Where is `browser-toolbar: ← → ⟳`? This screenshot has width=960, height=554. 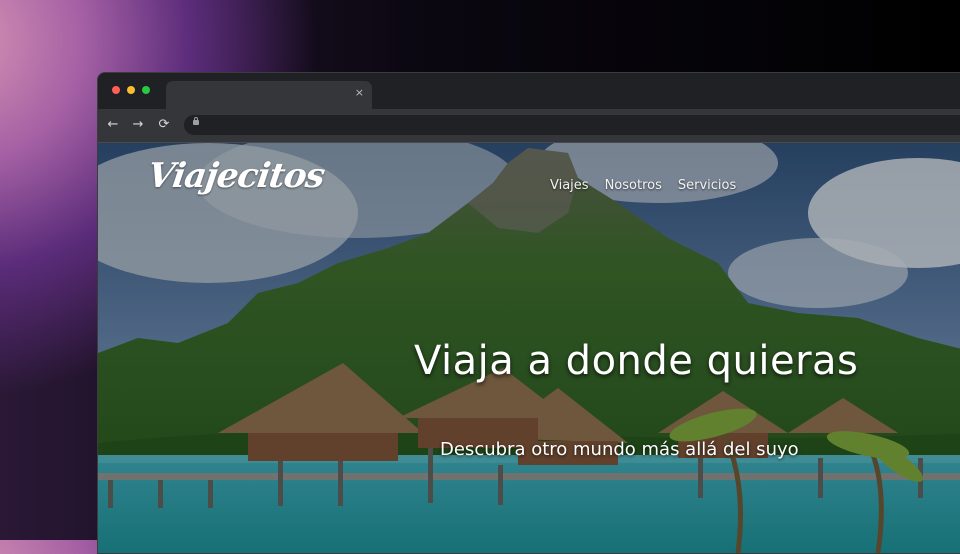
browser-toolbar: ← → ⟳ is located at coordinates (529, 126).